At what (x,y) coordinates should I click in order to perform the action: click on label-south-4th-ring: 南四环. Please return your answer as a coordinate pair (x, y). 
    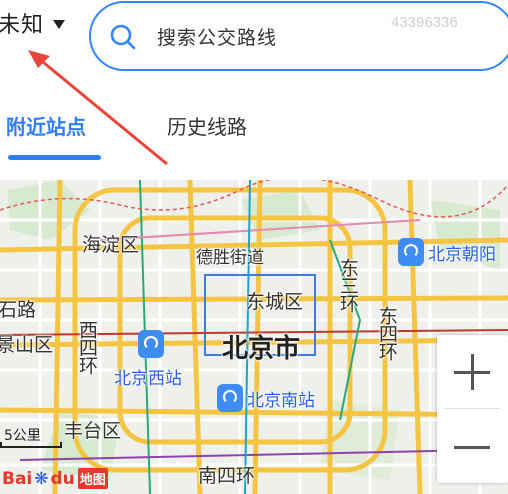
    Looking at the image, I should click on (227, 476).